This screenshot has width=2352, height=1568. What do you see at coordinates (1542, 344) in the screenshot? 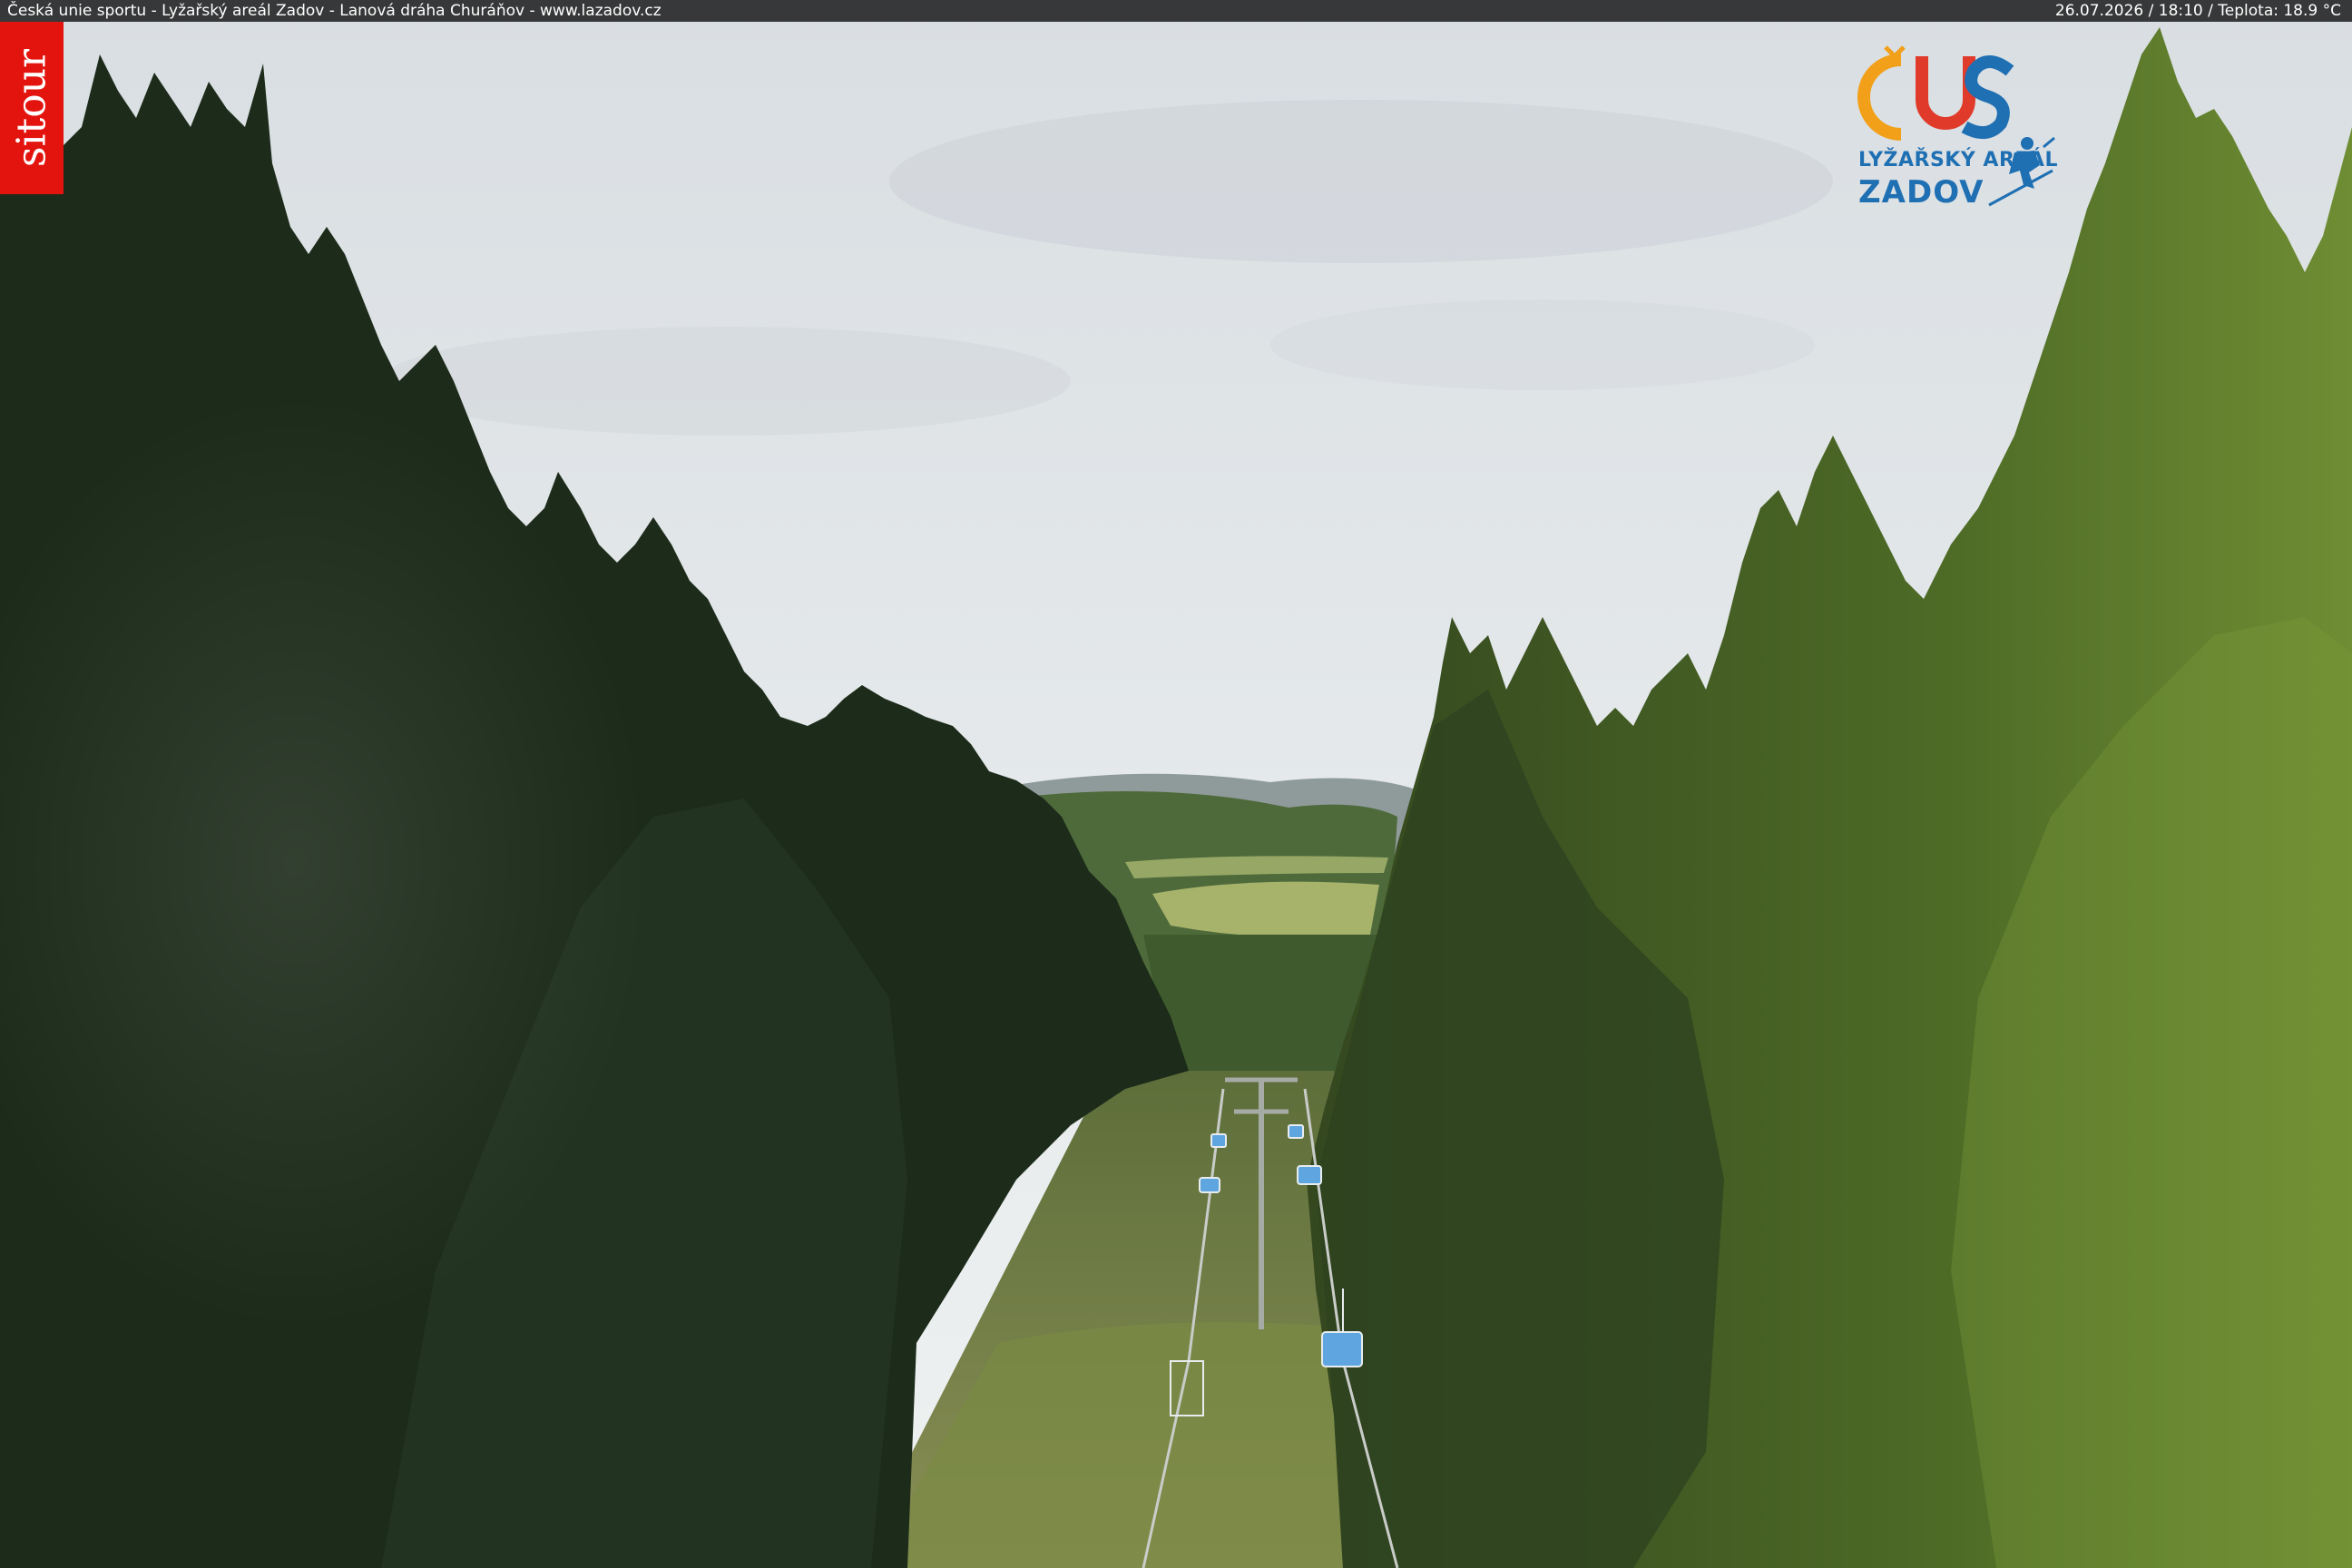
I see `cloud` at bounding box center [1542, 344].